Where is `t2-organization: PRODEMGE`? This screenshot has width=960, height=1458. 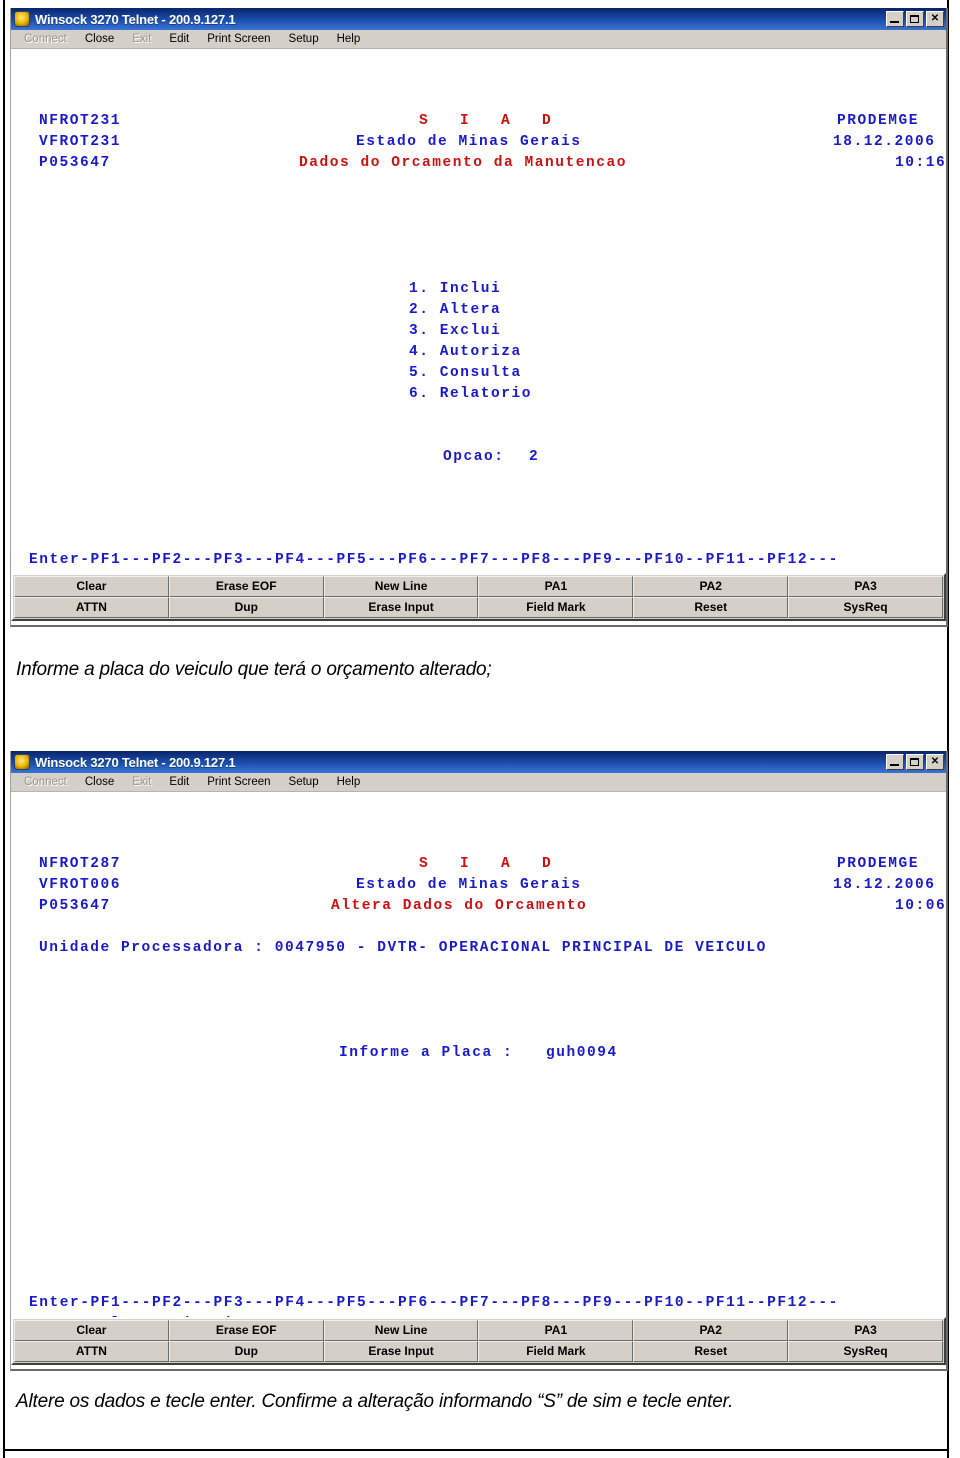 t2-organization: PRODEMGE is located at coordinates (878, 864).